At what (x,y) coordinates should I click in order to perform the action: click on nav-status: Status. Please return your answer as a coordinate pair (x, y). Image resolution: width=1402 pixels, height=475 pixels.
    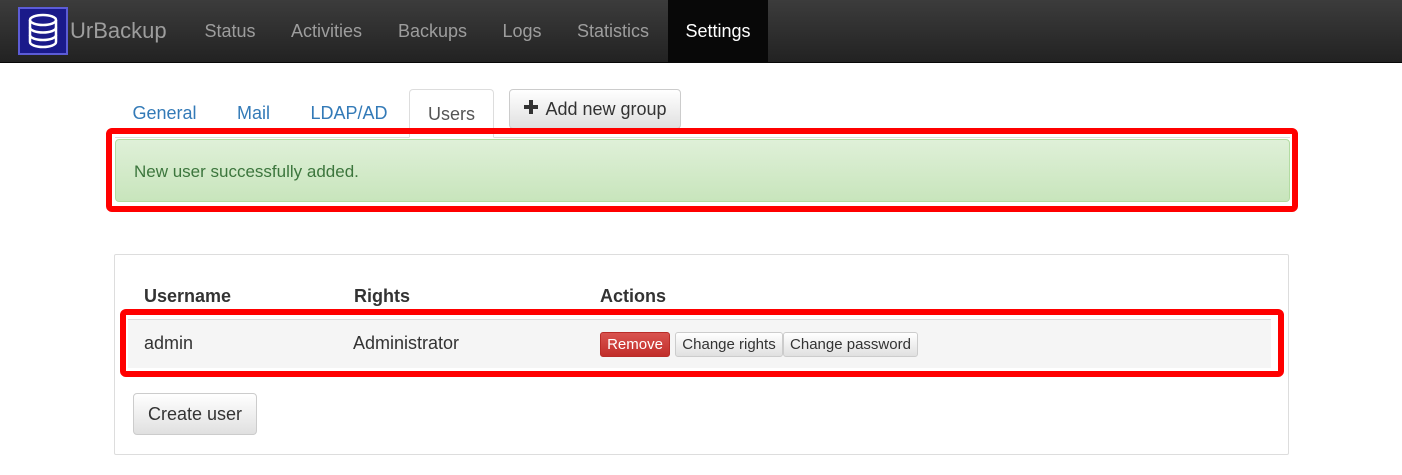
    Looking at the image, I should click on (230, 31).